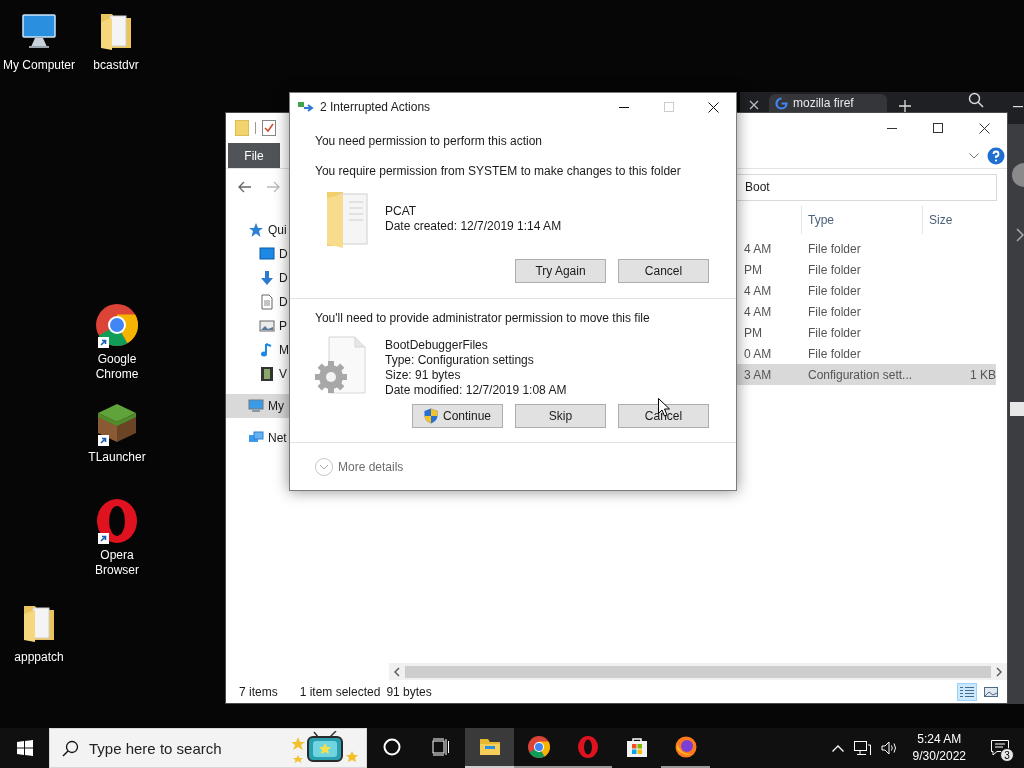 The height and width of the screenshot is (768, 1024). What do you see at coordinates (939, 739) in the screenshot?
I see `clock-time: 5:24 AM` at bounding box center [939, 739].